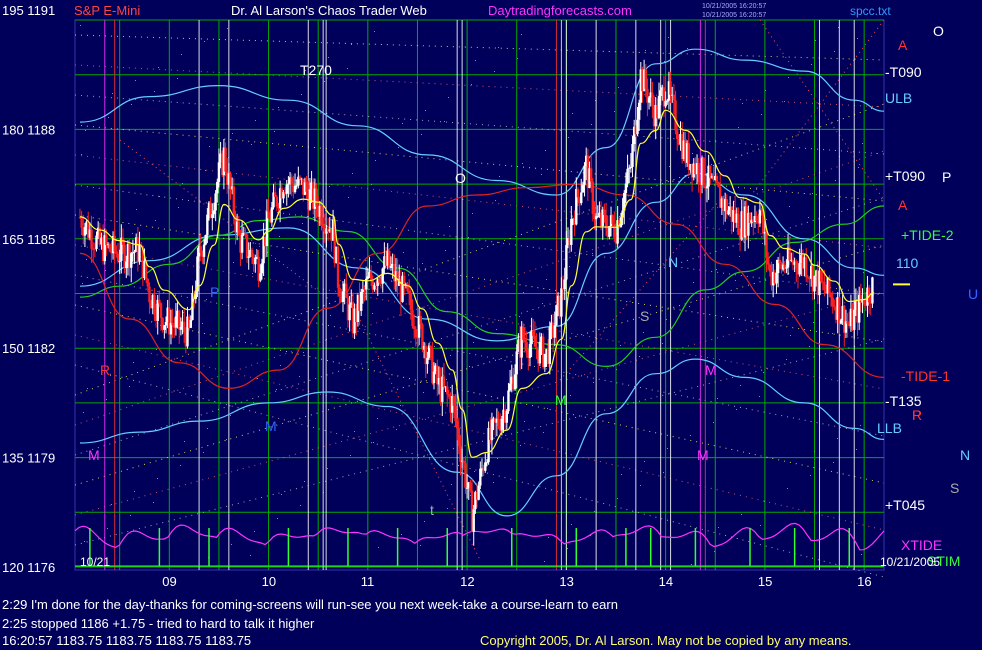  Describe the element at coordinates (973, 294) in the screenshot. I see `right-label: U` at that location.